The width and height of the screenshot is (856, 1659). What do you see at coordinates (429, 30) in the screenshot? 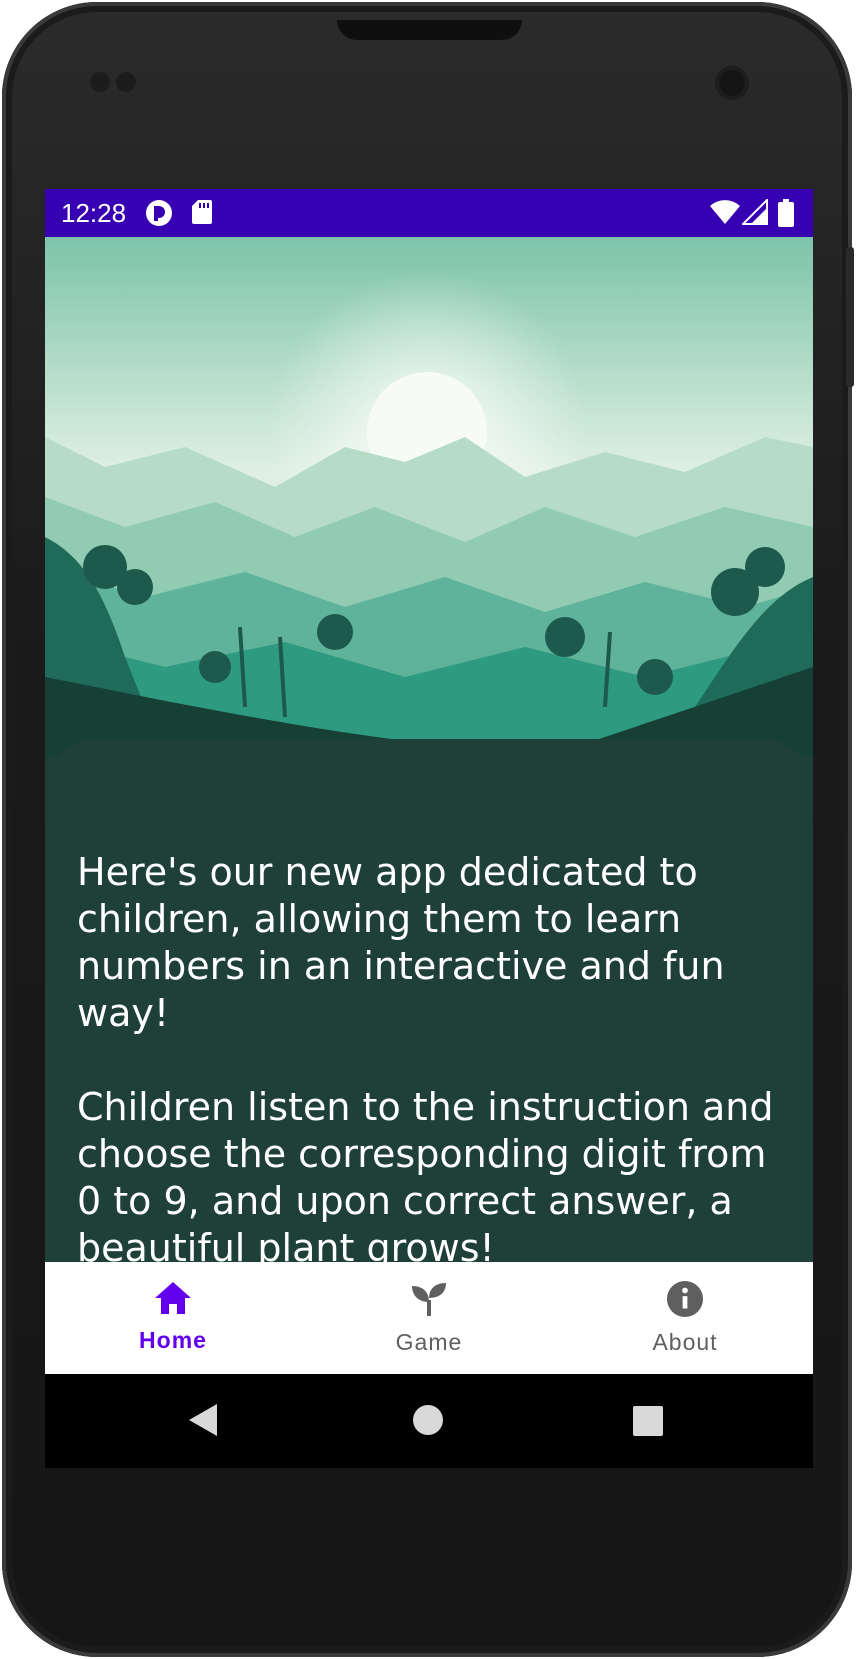
I see `earpiece-speaker` at bounding box center [429, 30].